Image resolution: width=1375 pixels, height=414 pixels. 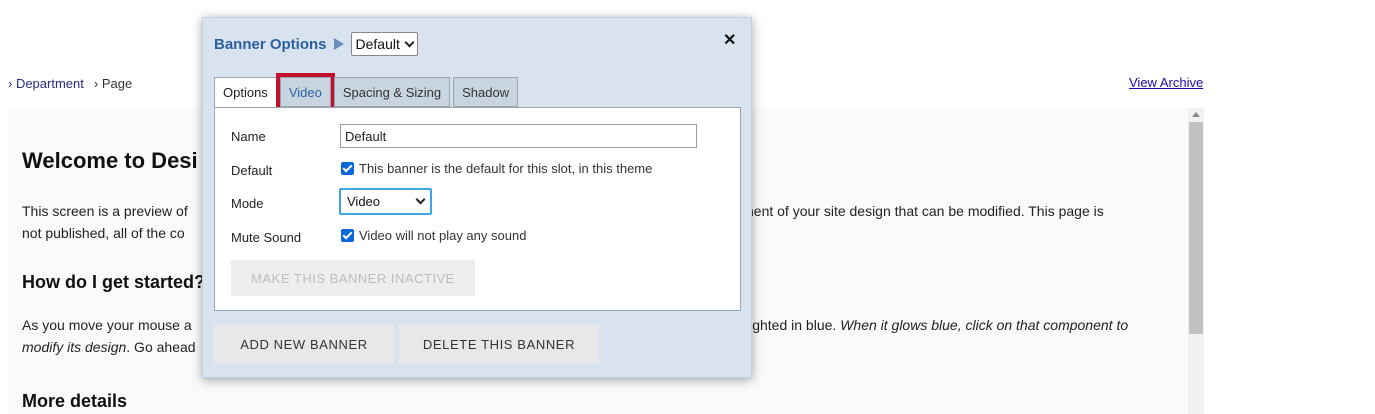 I want to click on welcome-heading: Welcome to Desi, so click(x=110, y=160).